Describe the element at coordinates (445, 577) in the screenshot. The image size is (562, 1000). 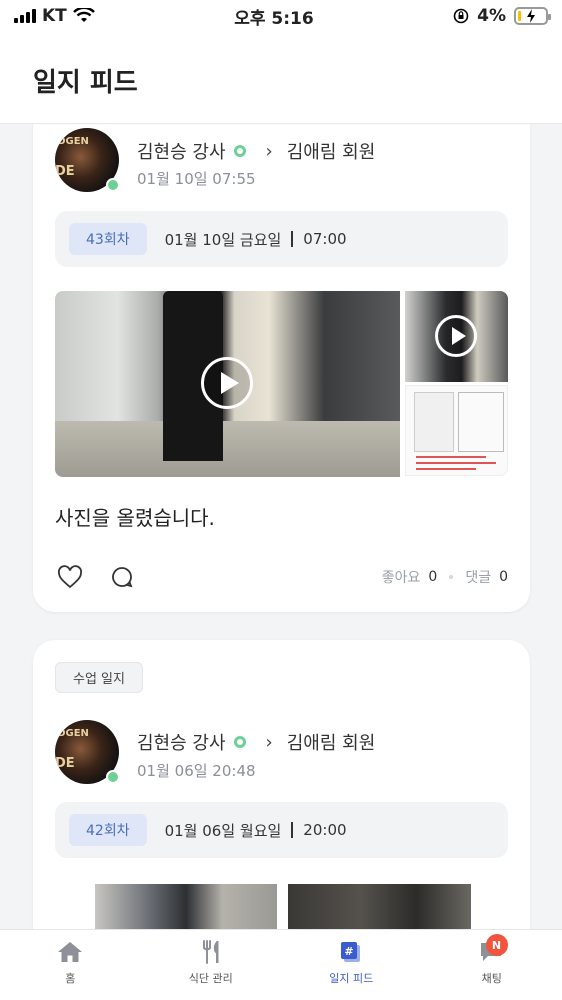
I see `post-counts: 좋아요 0 댓글 0` at that location.